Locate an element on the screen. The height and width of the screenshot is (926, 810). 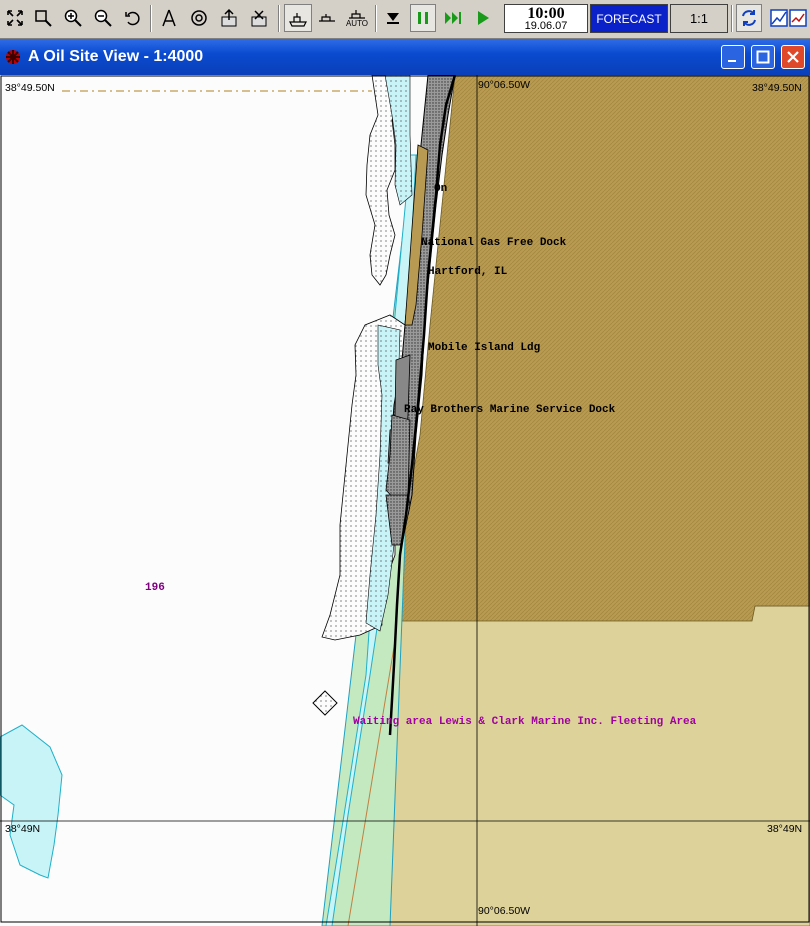
zoom-out-icon is located at coordinates (103, 18).